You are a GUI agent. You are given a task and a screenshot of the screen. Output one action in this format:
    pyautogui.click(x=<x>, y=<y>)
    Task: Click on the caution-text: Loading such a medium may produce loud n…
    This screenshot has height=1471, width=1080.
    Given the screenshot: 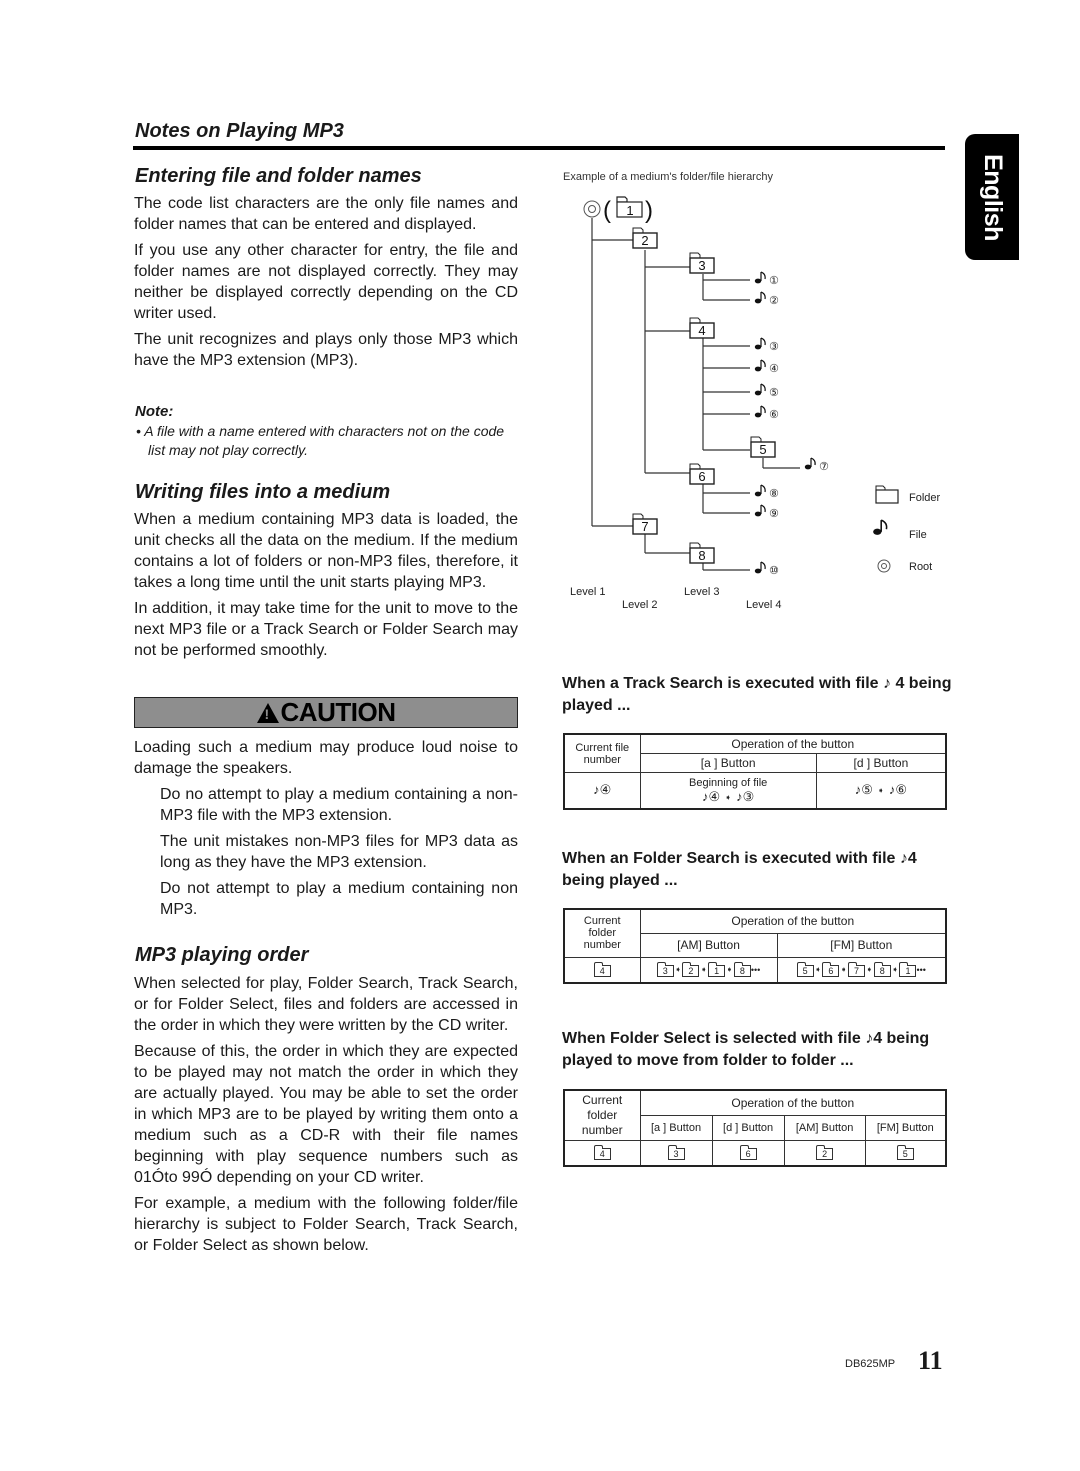 What is the action you would take?
    pyautogui.click(x=326, y=758)
    